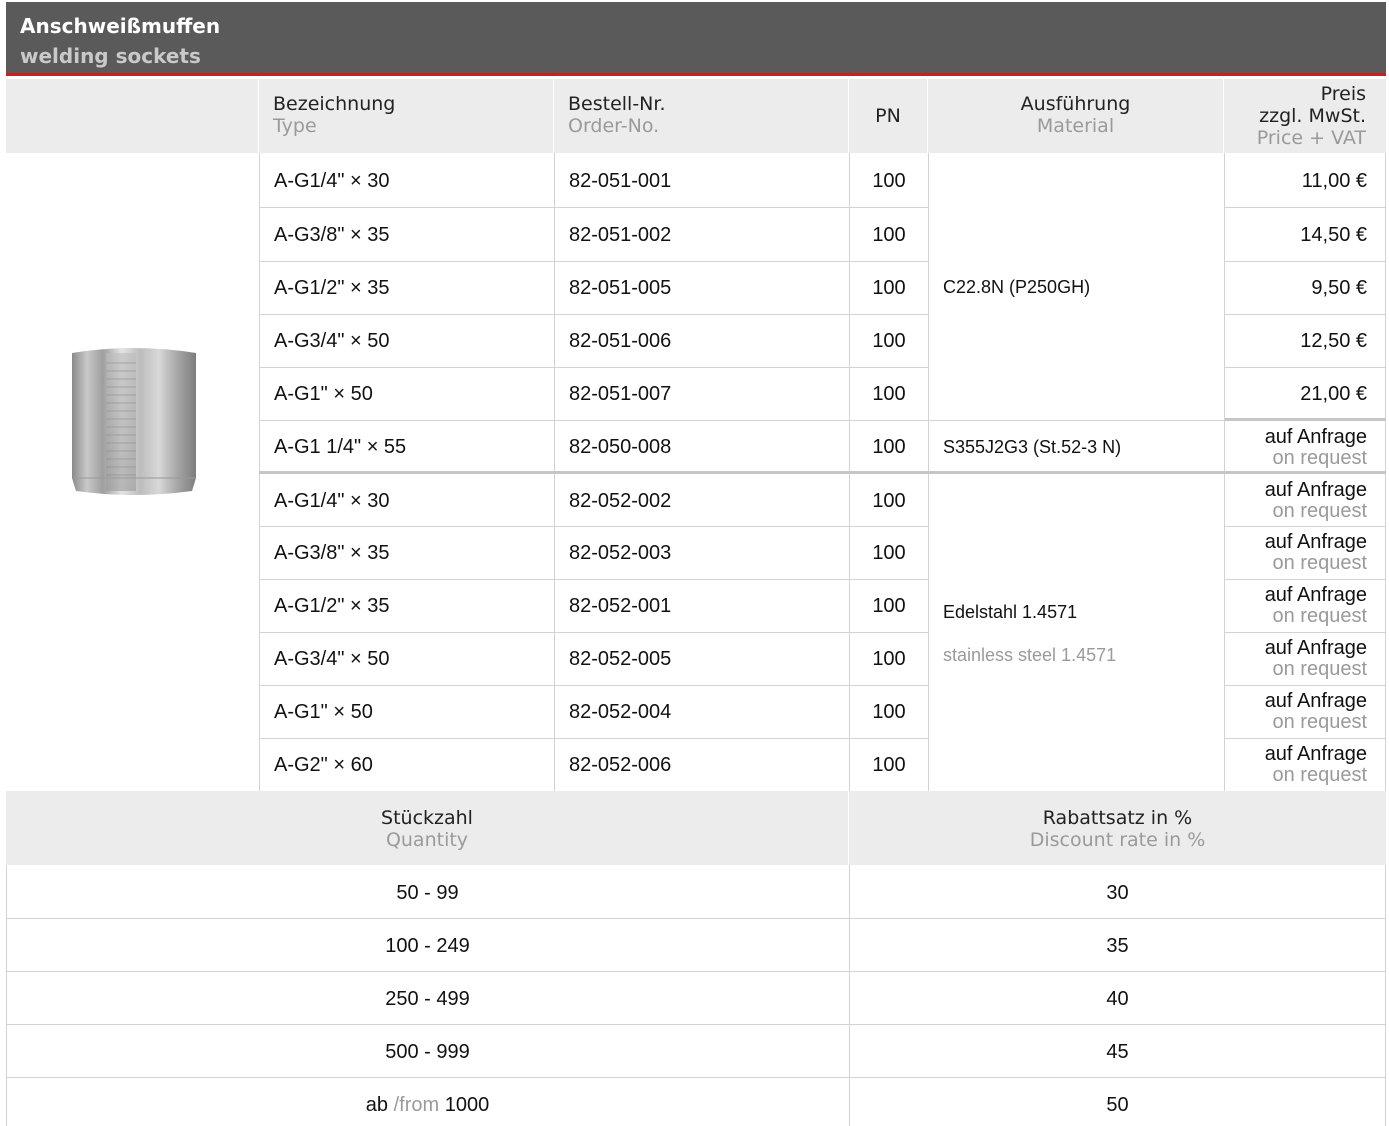 The image size is (1389, 1126). I want to click on quantity-cell: ab /from 1000, so click(427, 1105).